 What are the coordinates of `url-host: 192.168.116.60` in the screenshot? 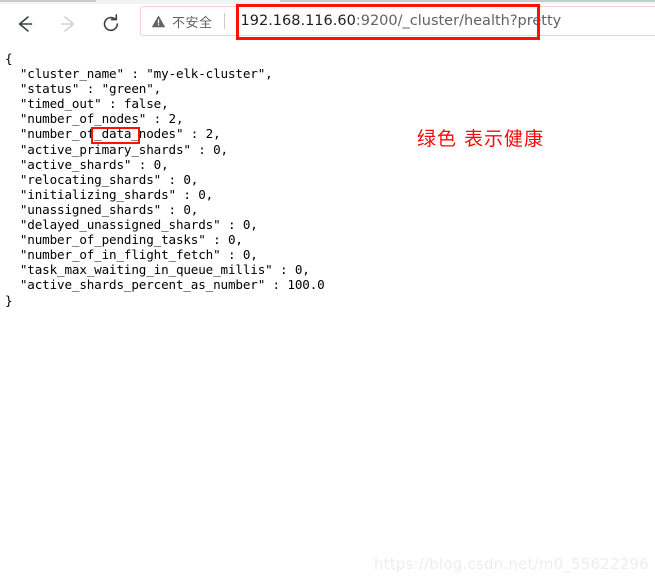 It's located at (298, 20).